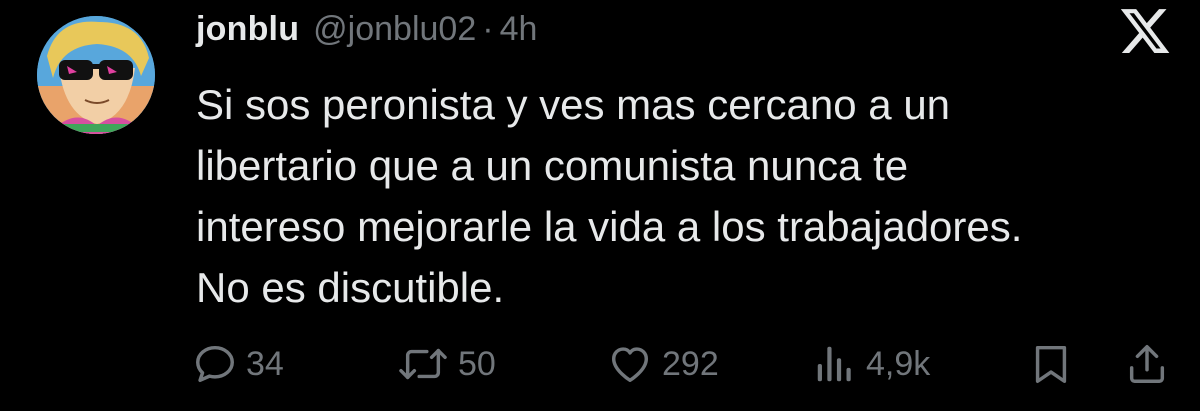 The width and height of the screenshot is (1200, 411). I want to click on tweet-text-line: libertario que a un comunista nunca te, so click(552, 165).